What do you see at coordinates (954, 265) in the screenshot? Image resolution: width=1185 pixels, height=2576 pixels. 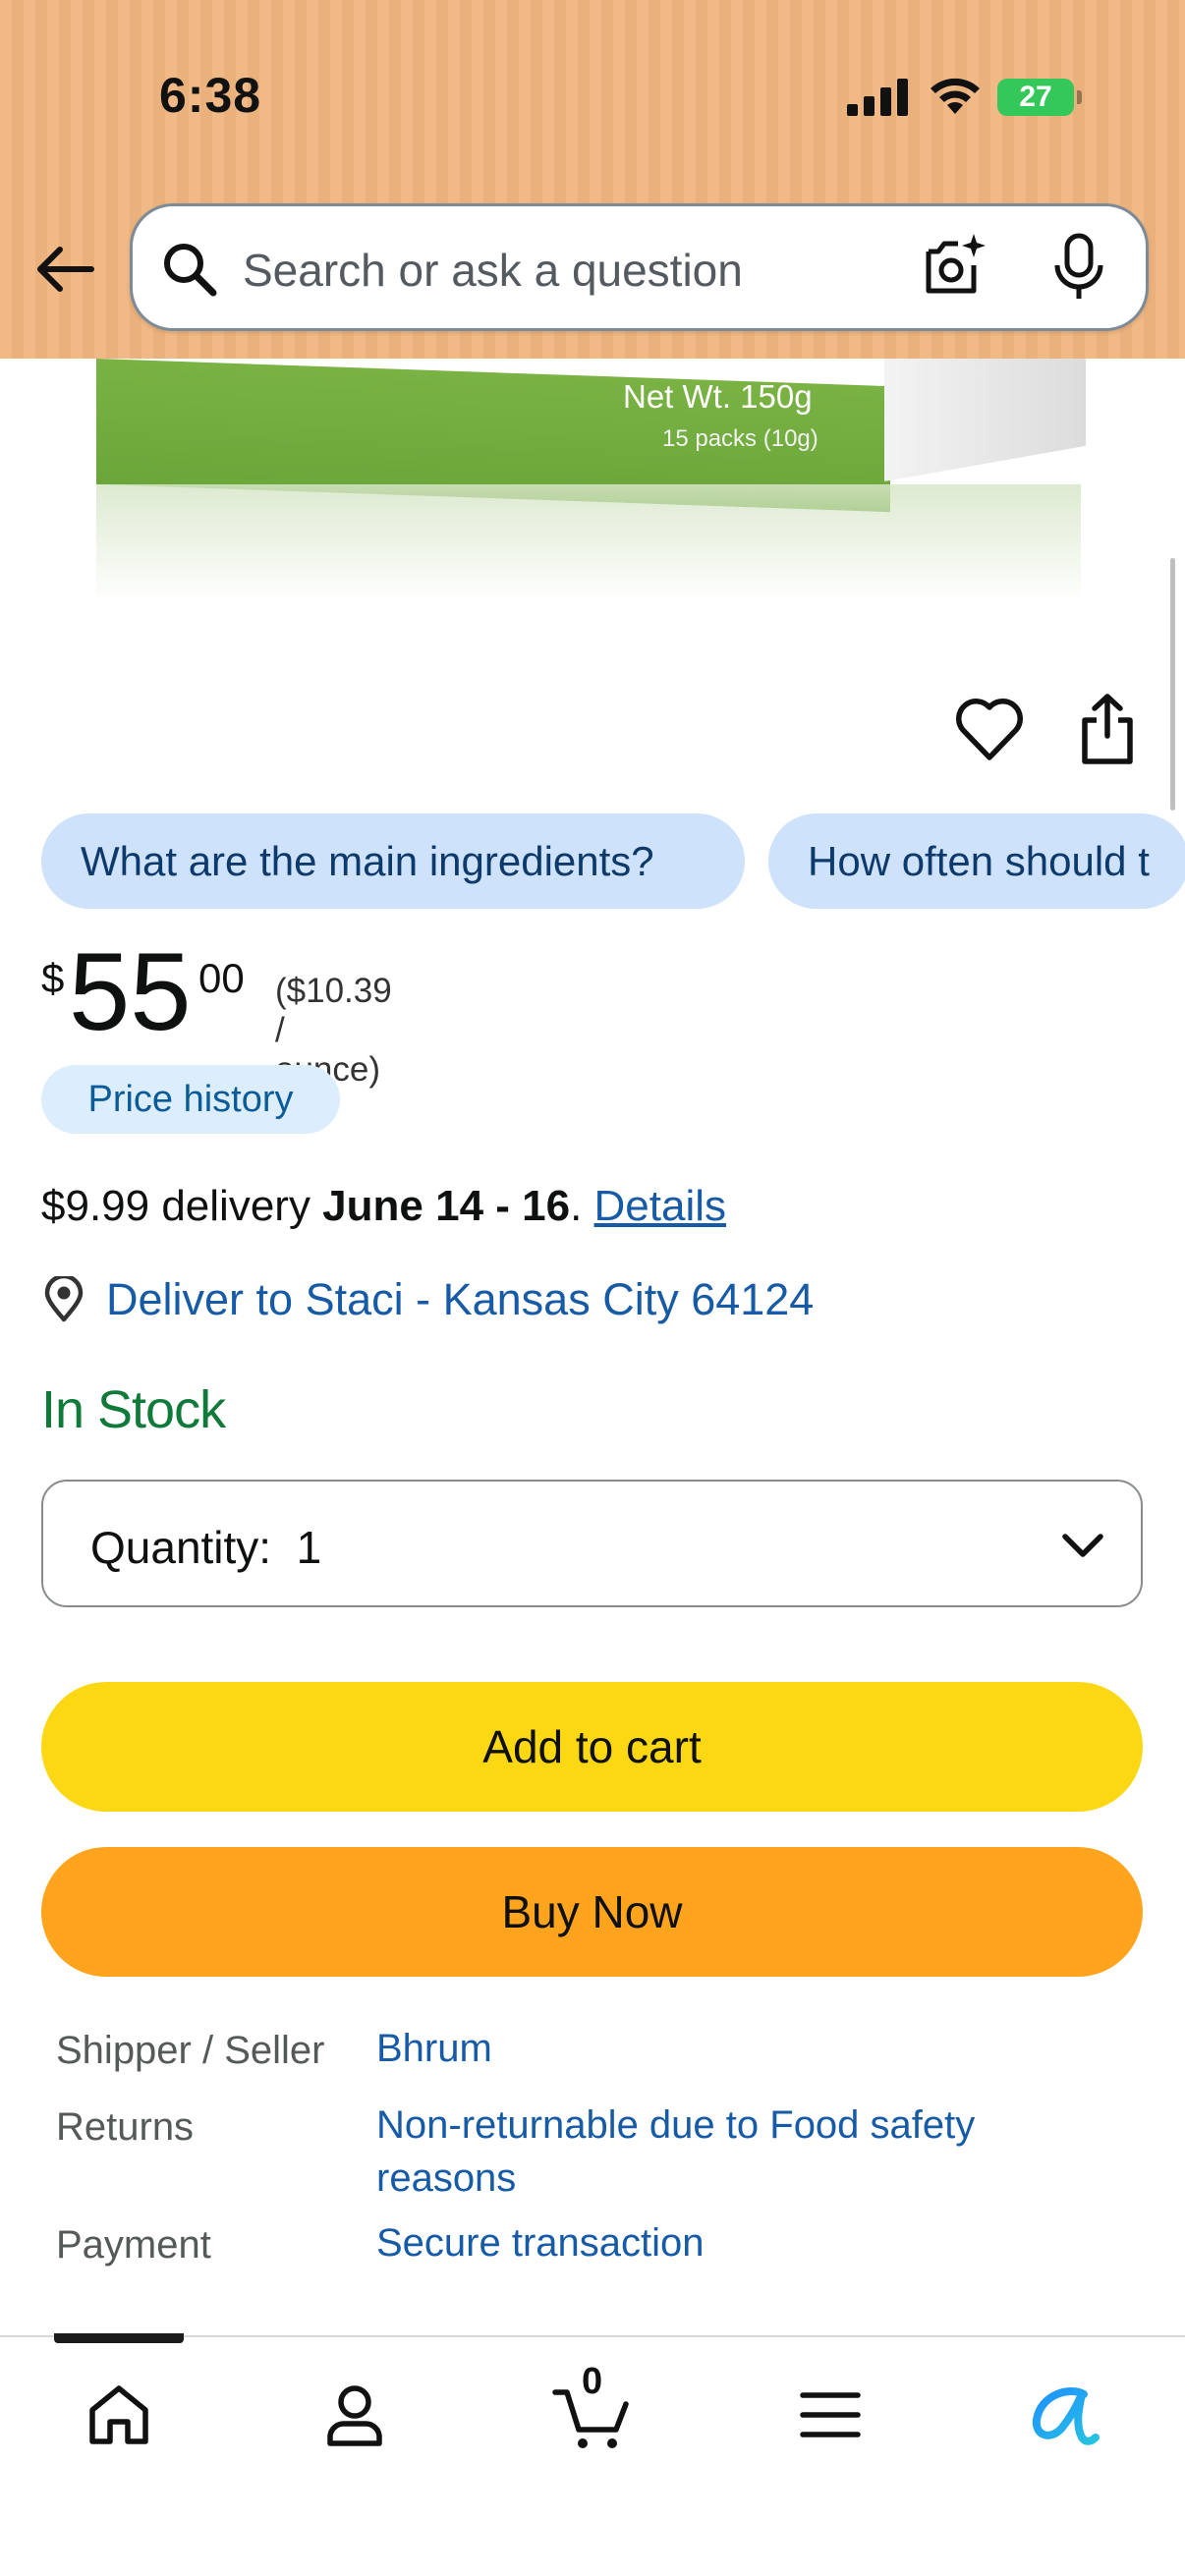 I see `camera-search-icon` at bounding box center [954, 265].